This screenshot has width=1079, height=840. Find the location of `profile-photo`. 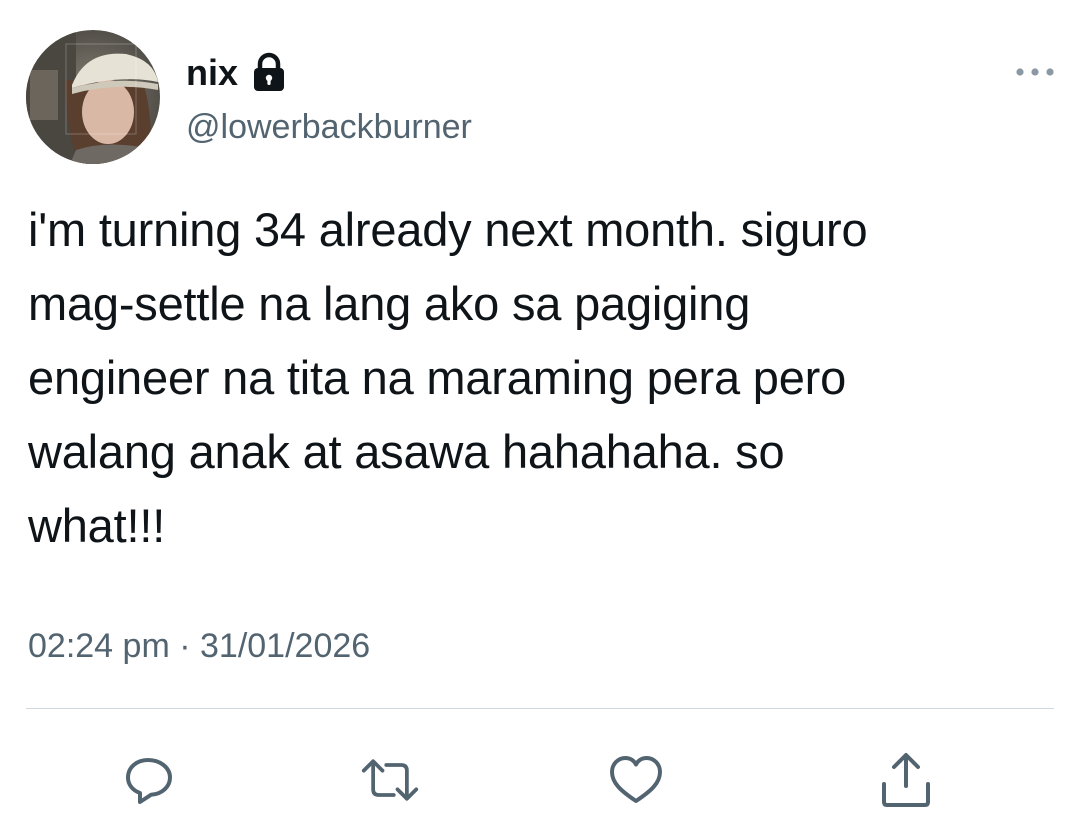

profile-photo is located at coordinates (93, 97).